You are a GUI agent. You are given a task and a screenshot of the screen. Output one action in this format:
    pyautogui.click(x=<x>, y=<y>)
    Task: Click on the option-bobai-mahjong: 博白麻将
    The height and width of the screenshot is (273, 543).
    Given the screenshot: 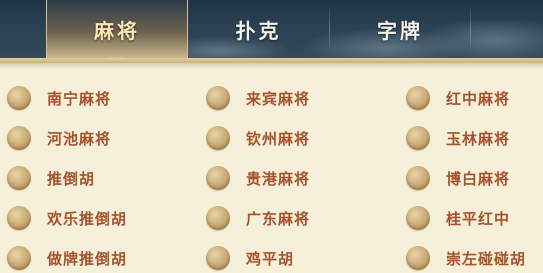 What is the action you would take?
    pyautogui.click(x=458, y=178)
    